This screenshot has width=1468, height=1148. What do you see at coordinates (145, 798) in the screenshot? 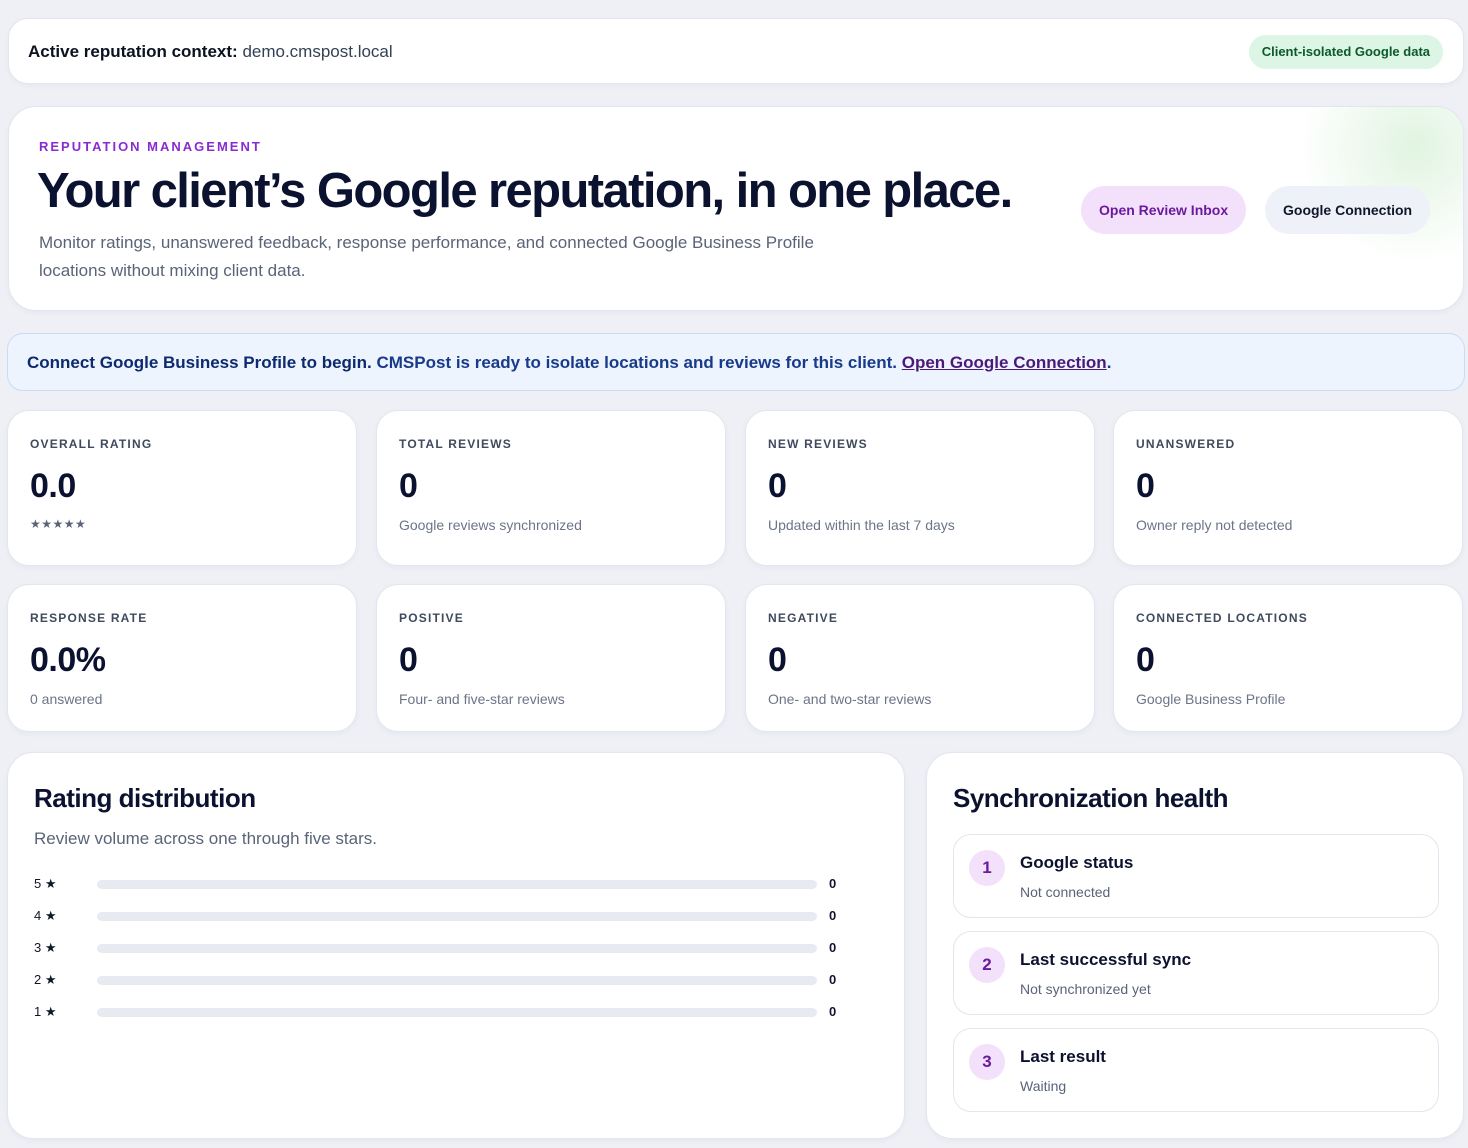
I see `panel-title: Rating distribution` at bounding box center [145, 798].